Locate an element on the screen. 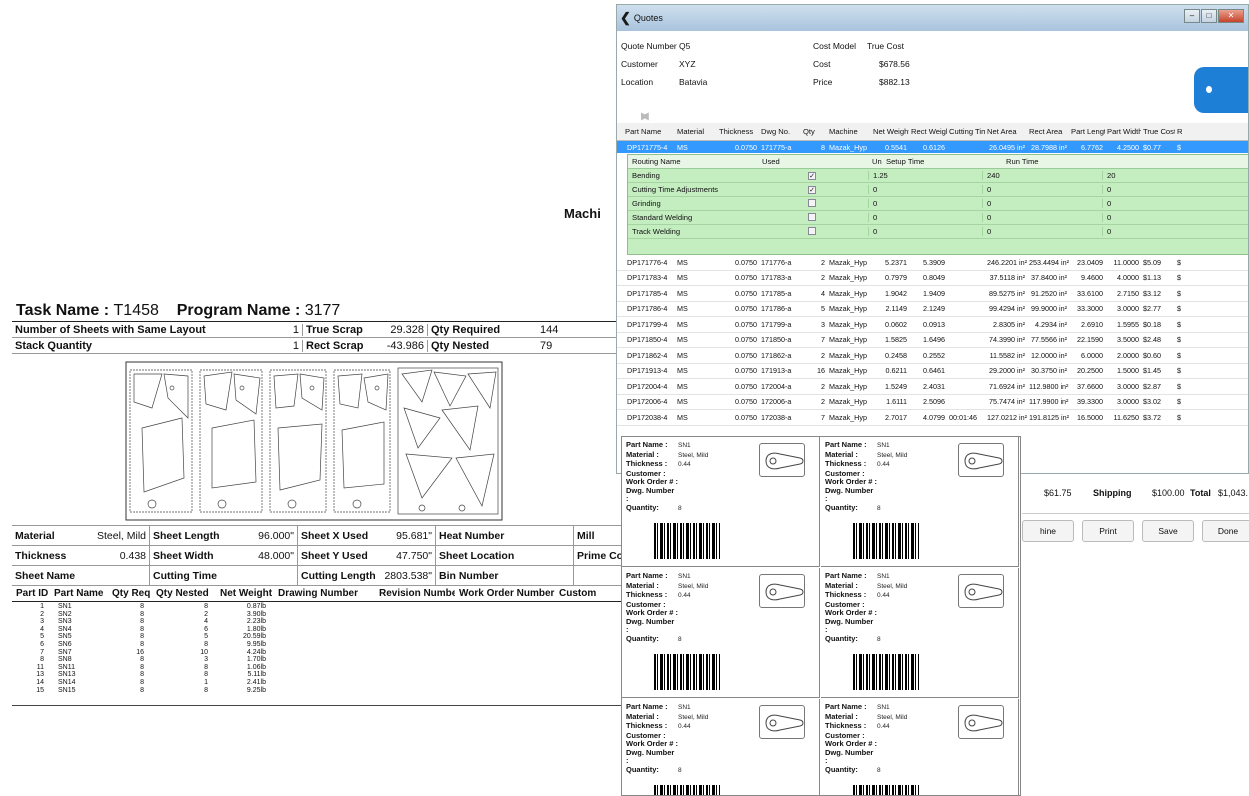 The height and width of the screenshot is (796, 1249). machine-button: hine is located at coordinates (1048, 531).